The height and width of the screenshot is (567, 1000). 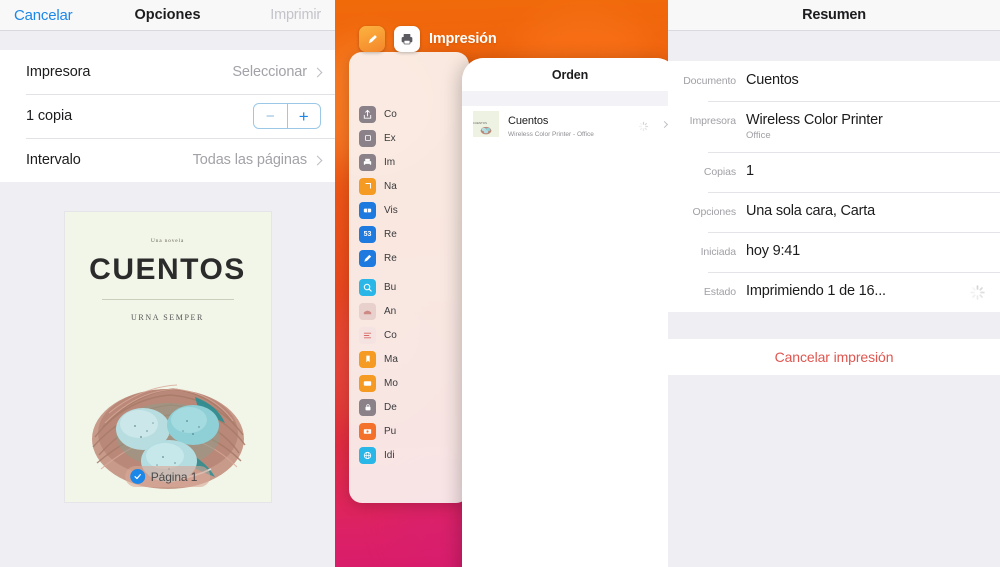 What do you see at coordinates (814, 120) in the screenshot?
I see `summary-value: Wireless Color Printer` at bounding box center [814, 120].